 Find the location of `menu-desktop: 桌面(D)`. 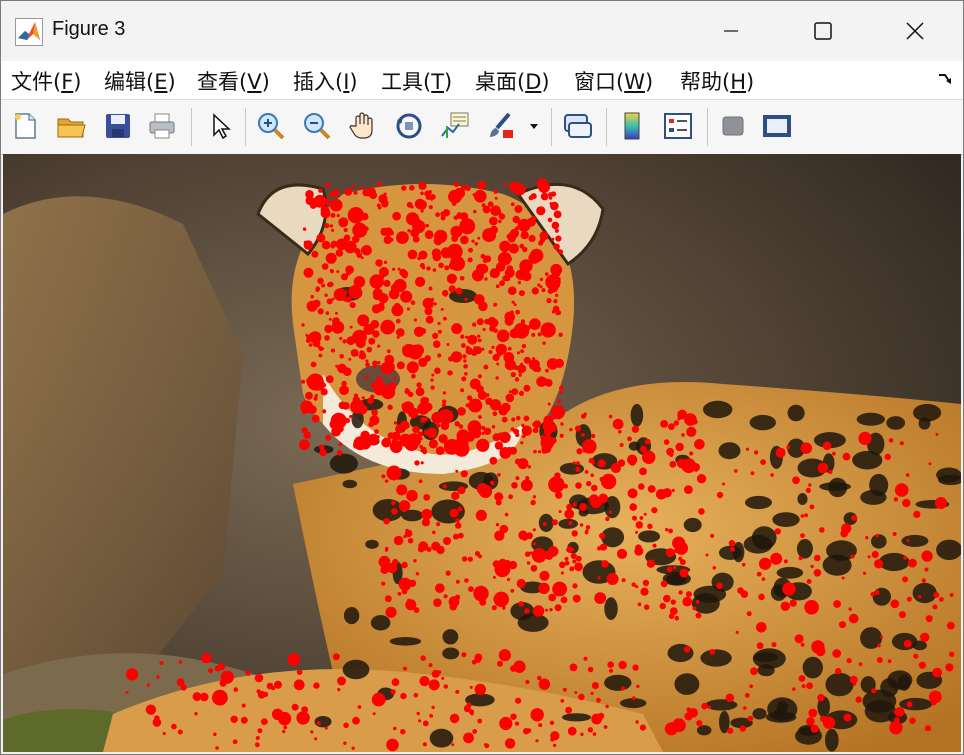

menu-desktop: 桌面(D) is located at coordinates (512, 81).